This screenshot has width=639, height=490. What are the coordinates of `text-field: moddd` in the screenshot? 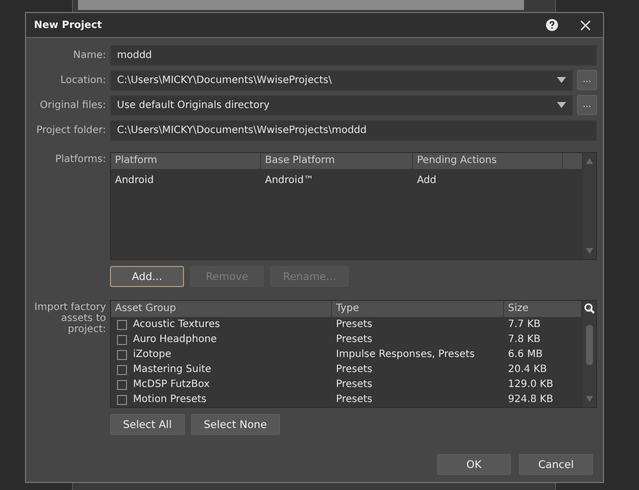 It's located at (353, 55).